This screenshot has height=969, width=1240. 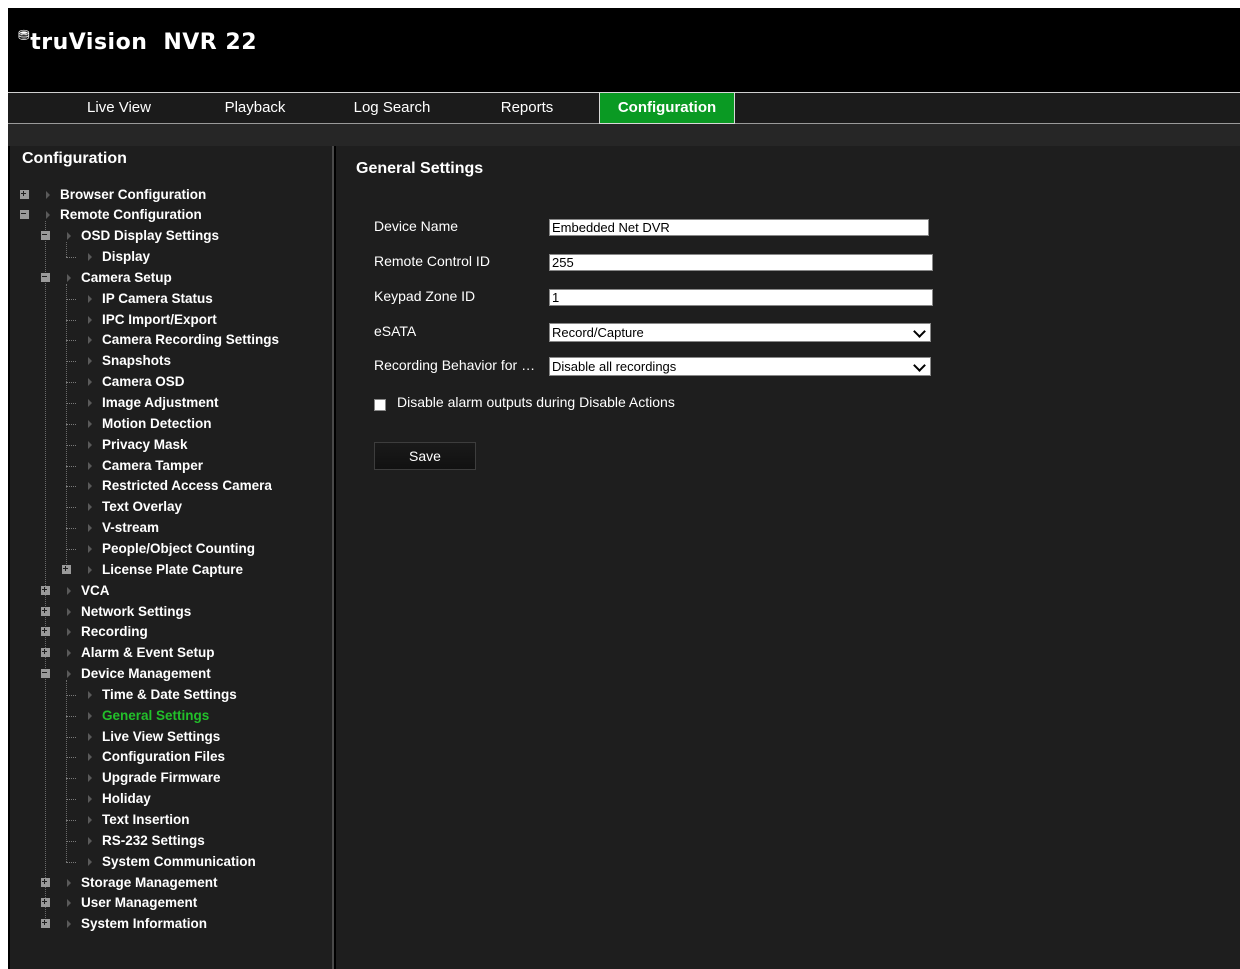 I want to click on sidebar-item-system-information: System Information, so click(x=169, y=924).